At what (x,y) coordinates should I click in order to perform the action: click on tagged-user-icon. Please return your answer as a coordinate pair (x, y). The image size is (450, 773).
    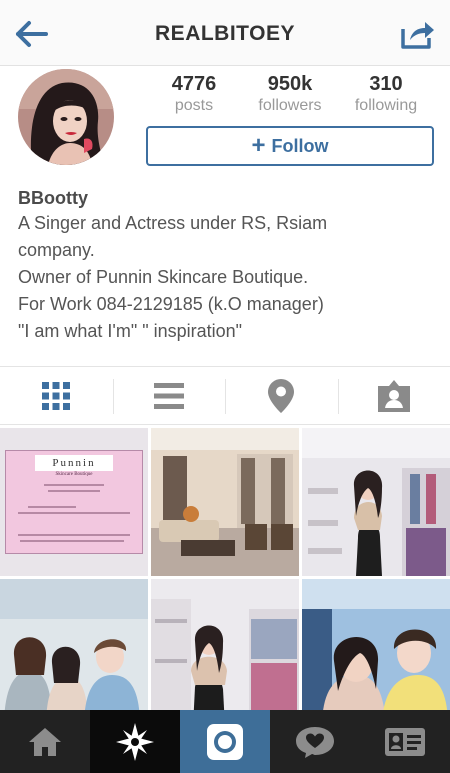
    Looking at the image, I should click on (393, 395).